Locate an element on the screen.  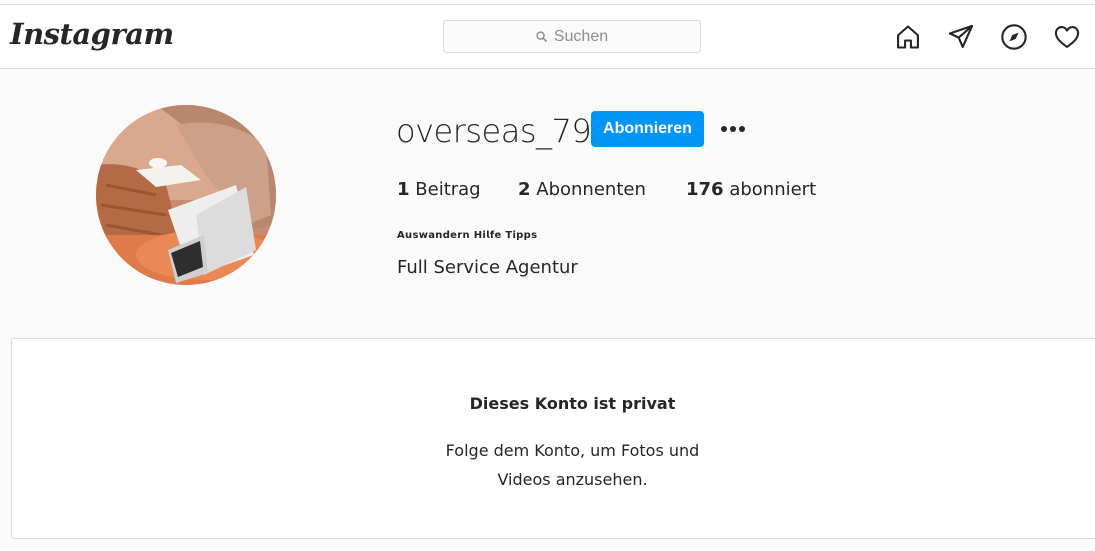
following-label: abonniert is located at coordinates (773, 189).